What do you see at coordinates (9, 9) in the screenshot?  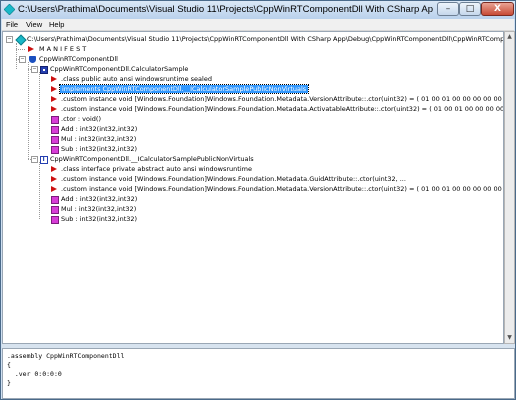 I see `ildasm-app-icon` at bounding box center [9, 9].